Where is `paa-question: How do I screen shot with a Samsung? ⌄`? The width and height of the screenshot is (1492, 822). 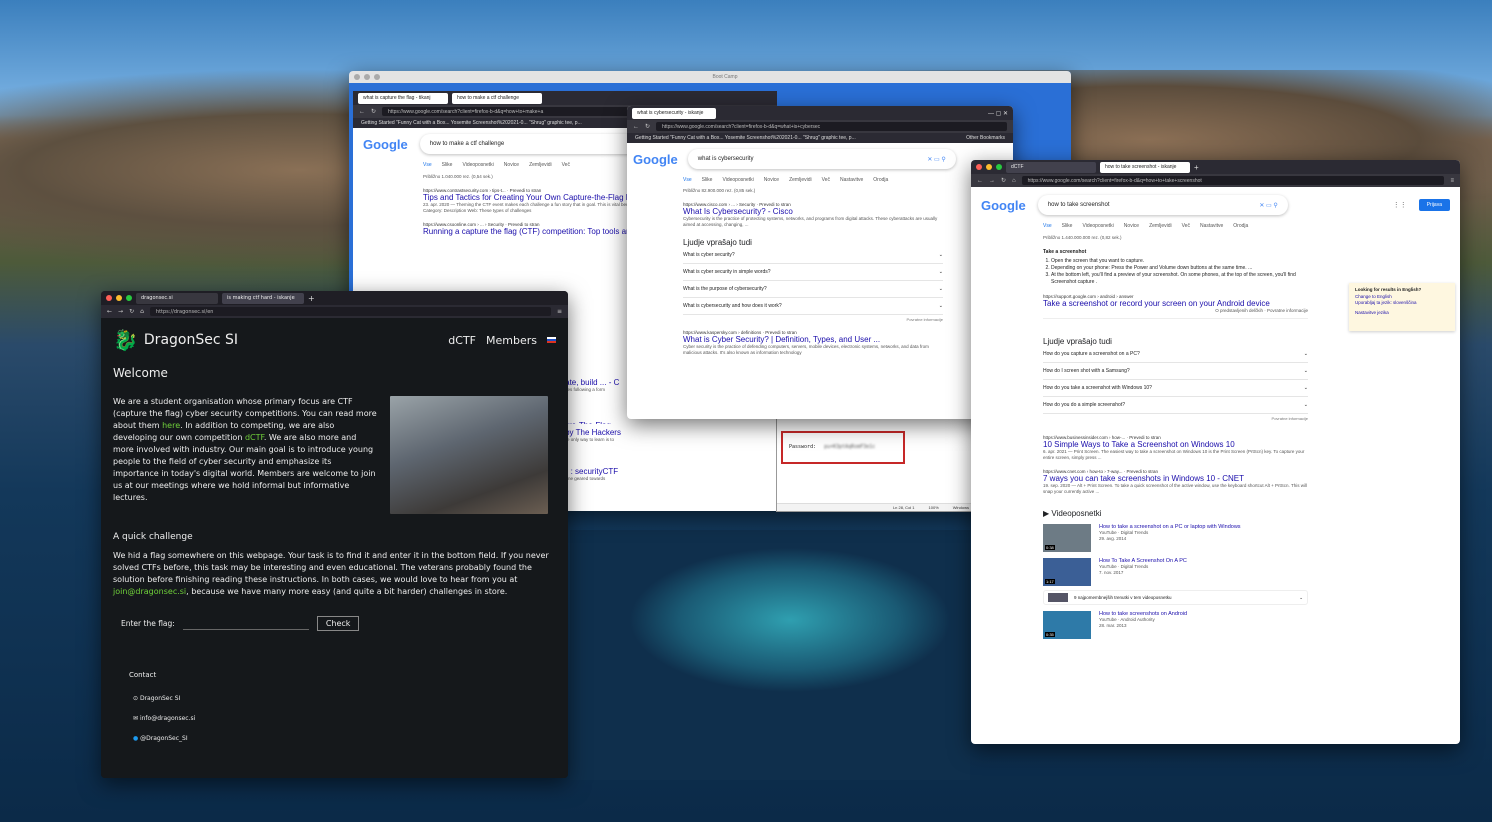
paa-question: How do I screen shot with a Samsung? ⌄ is located at coordinates (1175, 371).